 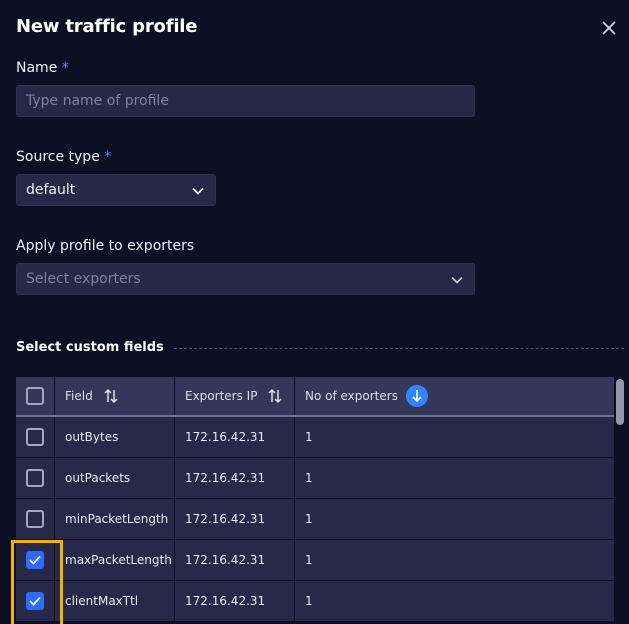 What do you see at coordinates (620, 500) in the screenshot?
I see `table-scrollbar` at bounding box center [620, 500].